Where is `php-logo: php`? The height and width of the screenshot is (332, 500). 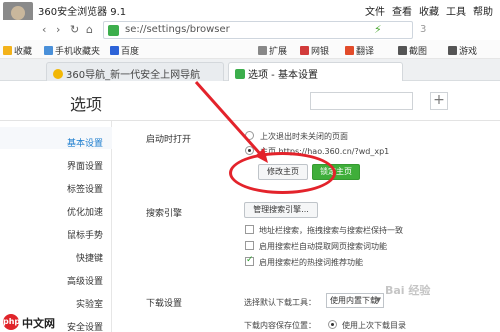 php-logo: php is located at coordinates (11, 322).